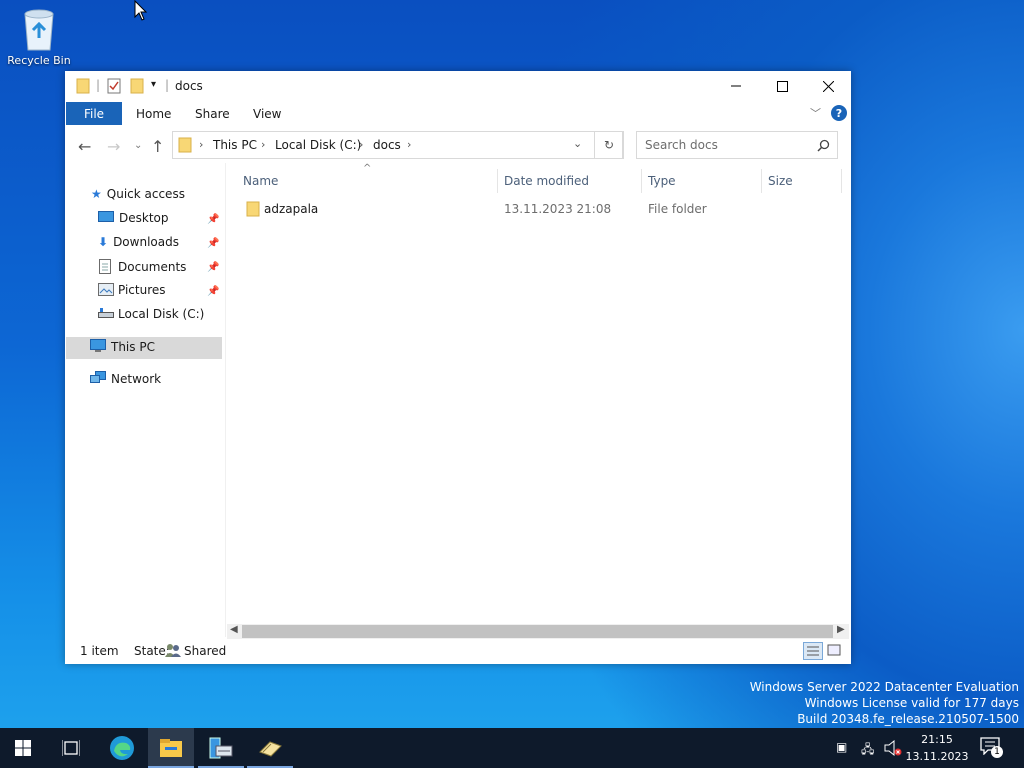  What do you see at coordinates (815, 113) in the screenshot?
I see `expand-ribbon-icon: ﹀` at bounding box center [815, 113].